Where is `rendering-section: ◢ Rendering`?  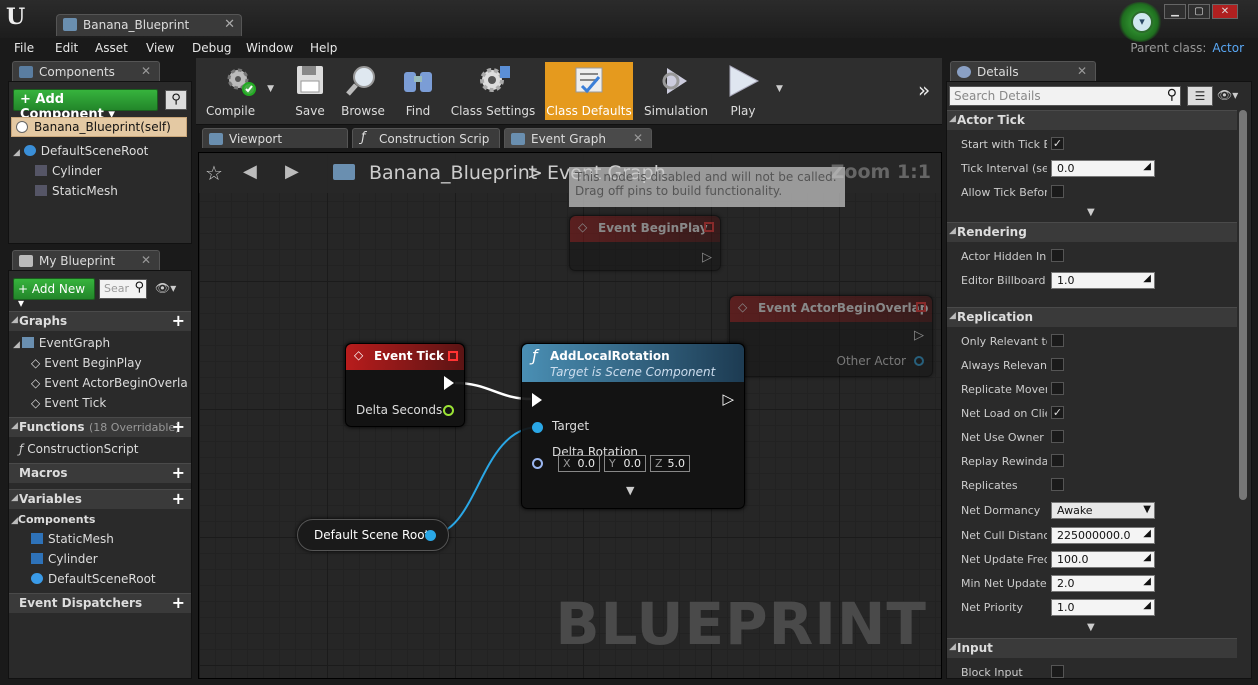
rendering-section: ◢ Rendering is located at coordinates (1092, 232).